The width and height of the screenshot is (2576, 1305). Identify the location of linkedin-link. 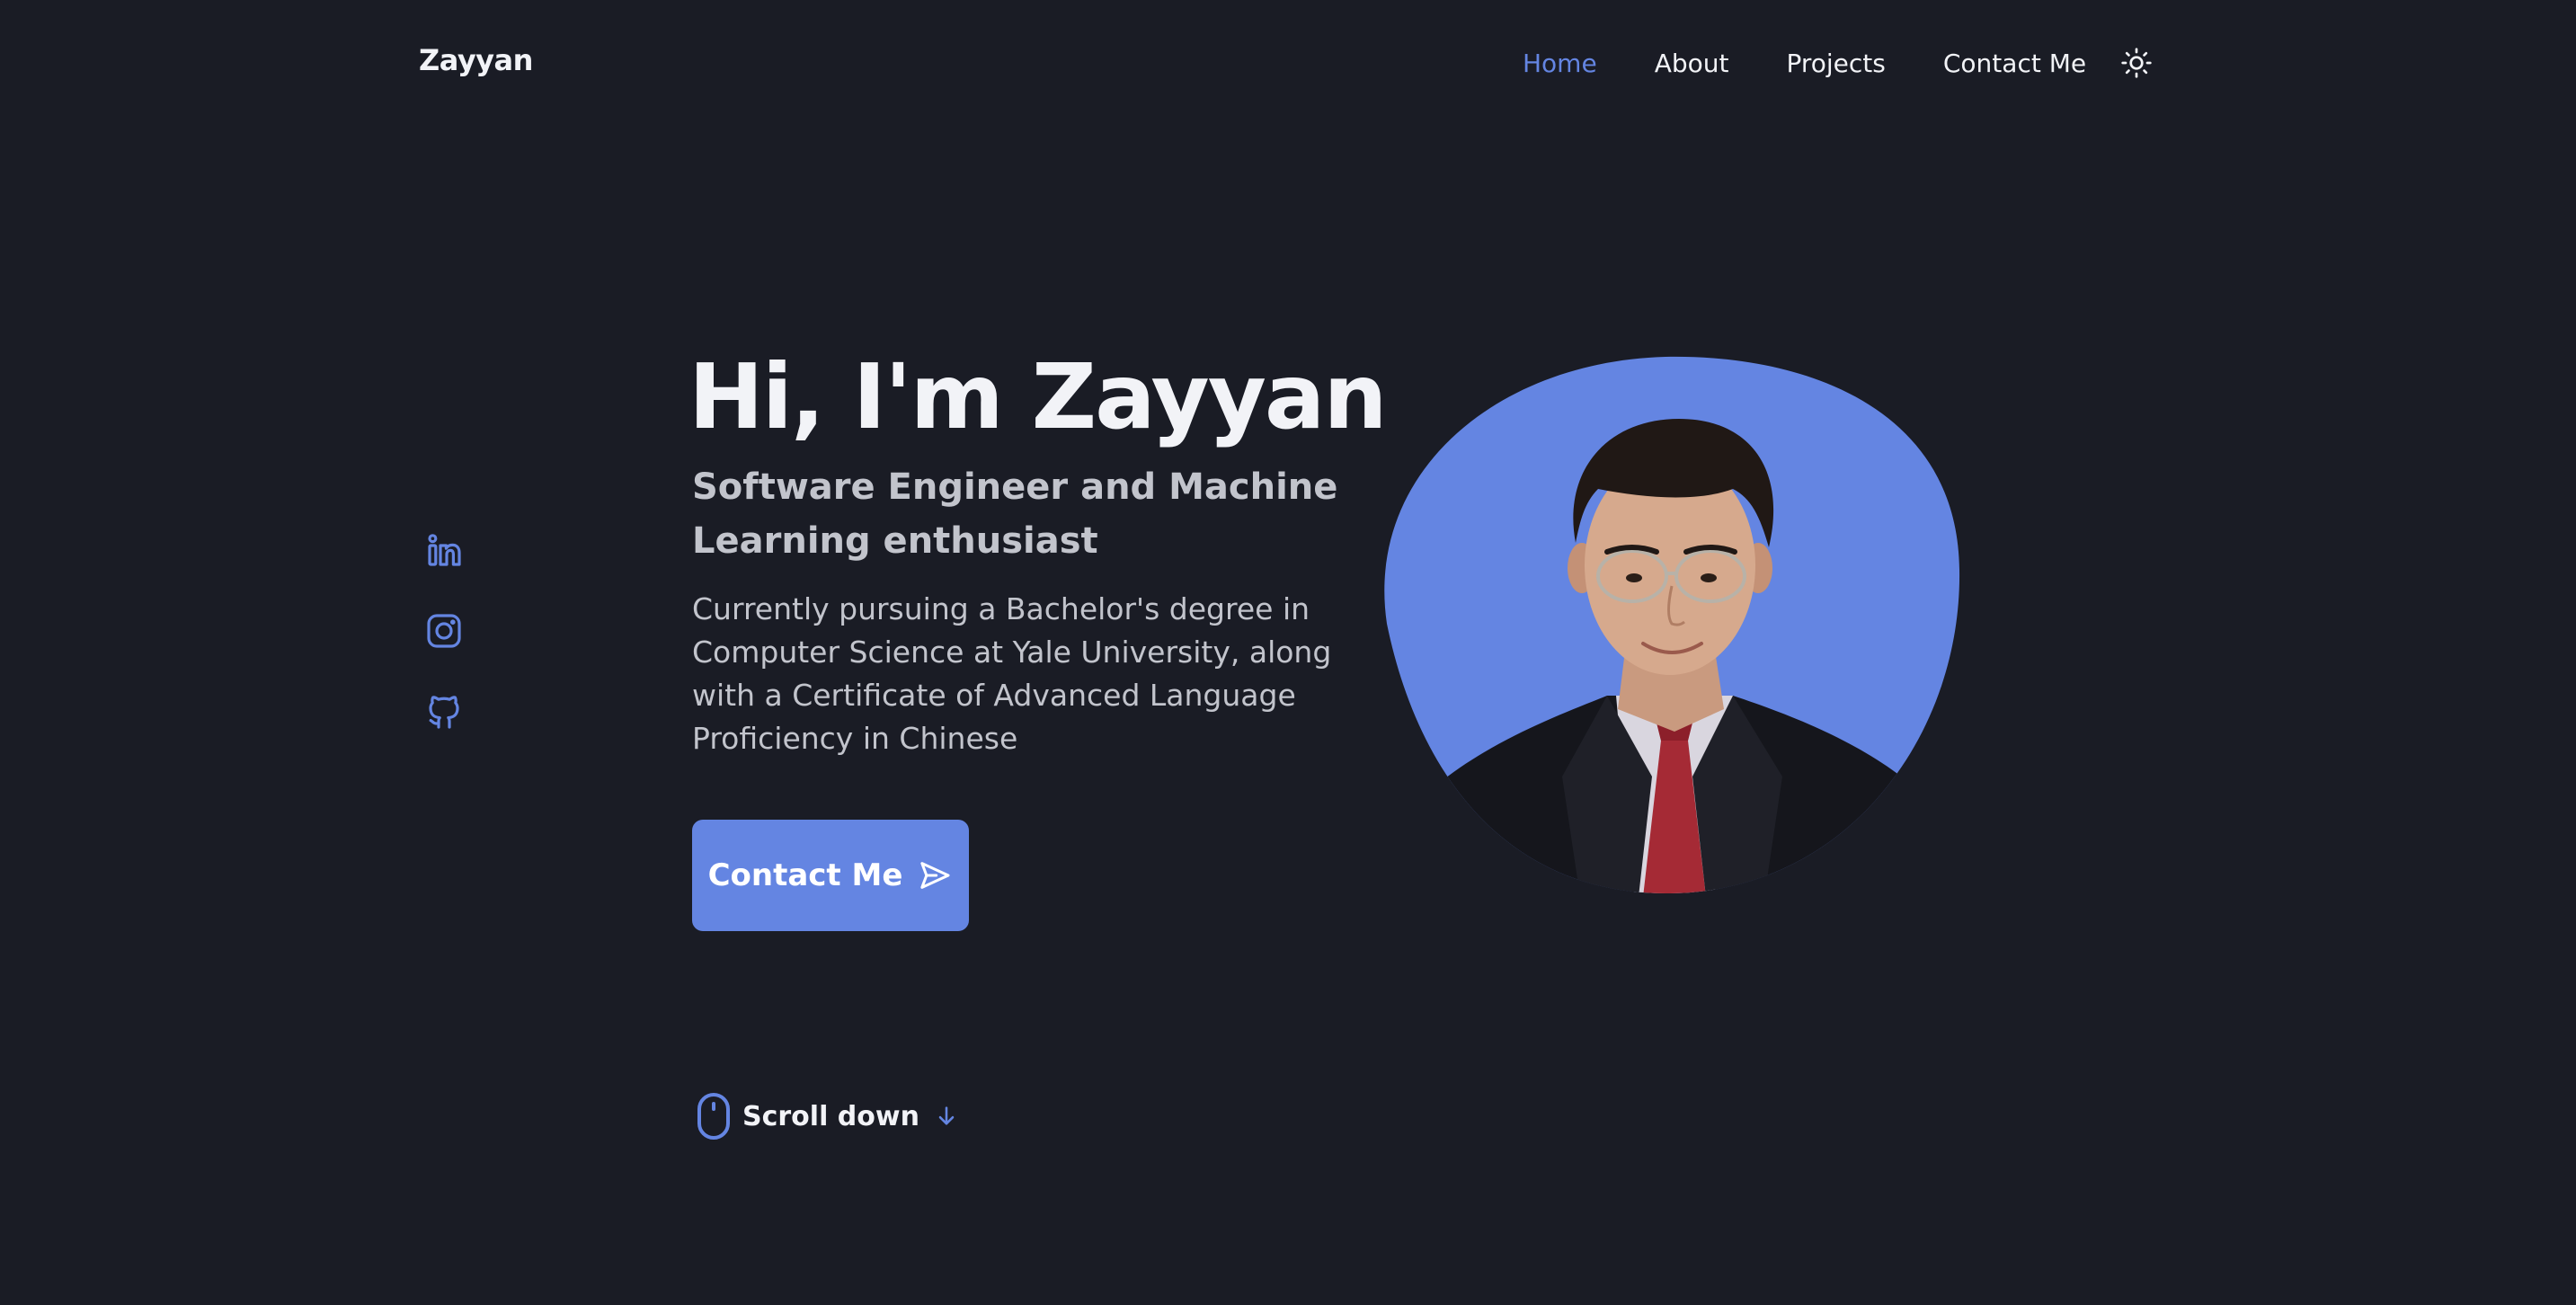
(444, 550).